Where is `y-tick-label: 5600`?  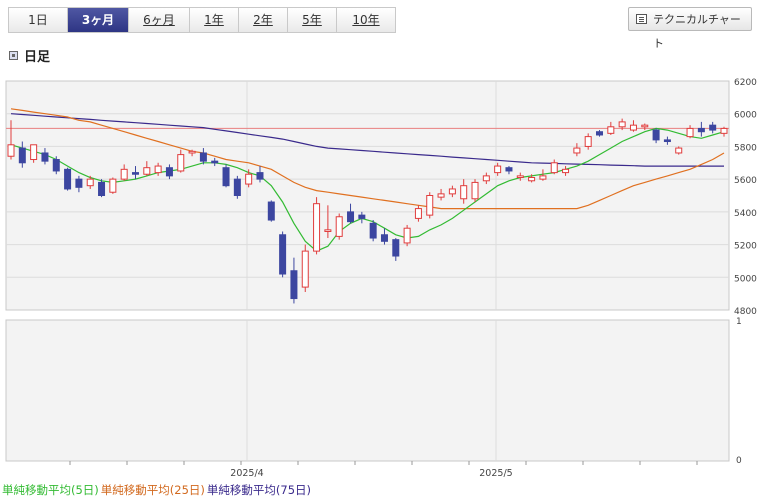 y-tick-label: 5600 is located at coordinates (745, 181).